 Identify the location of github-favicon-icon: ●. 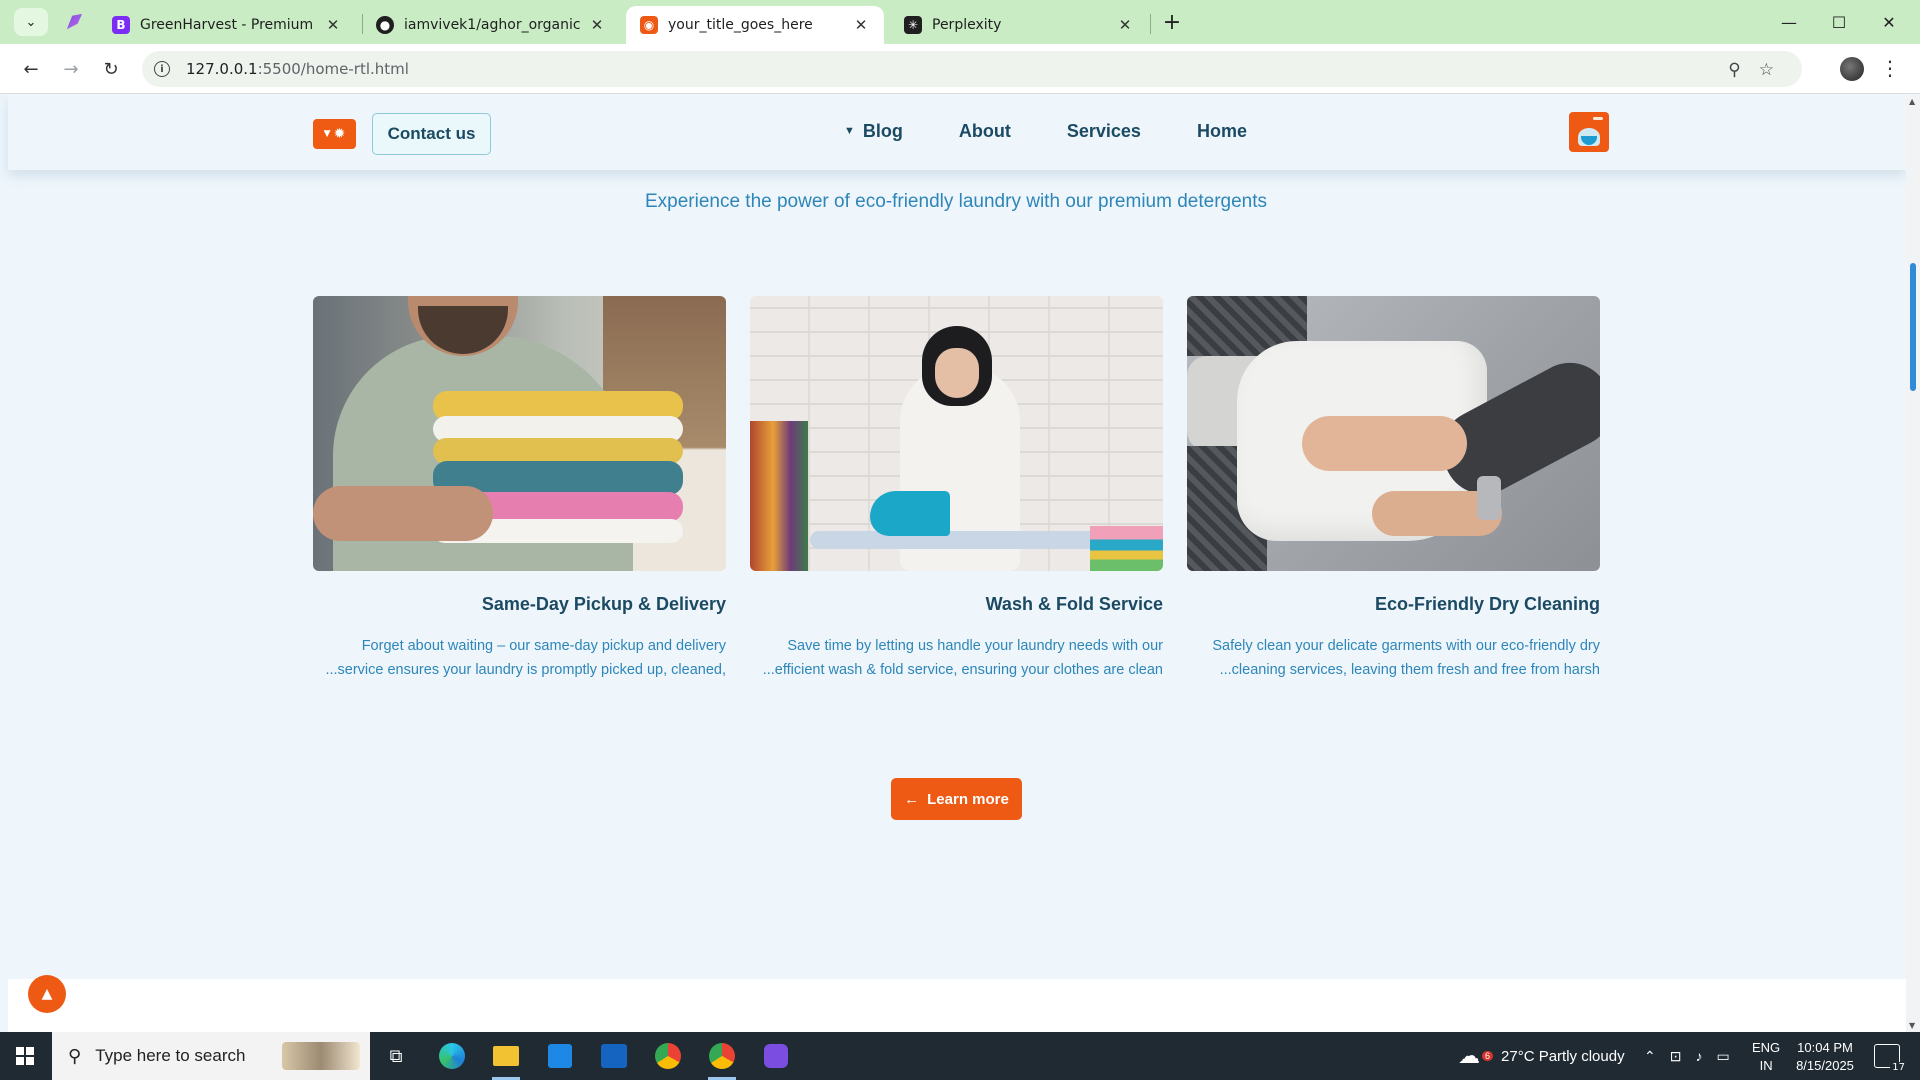
(385, 25).